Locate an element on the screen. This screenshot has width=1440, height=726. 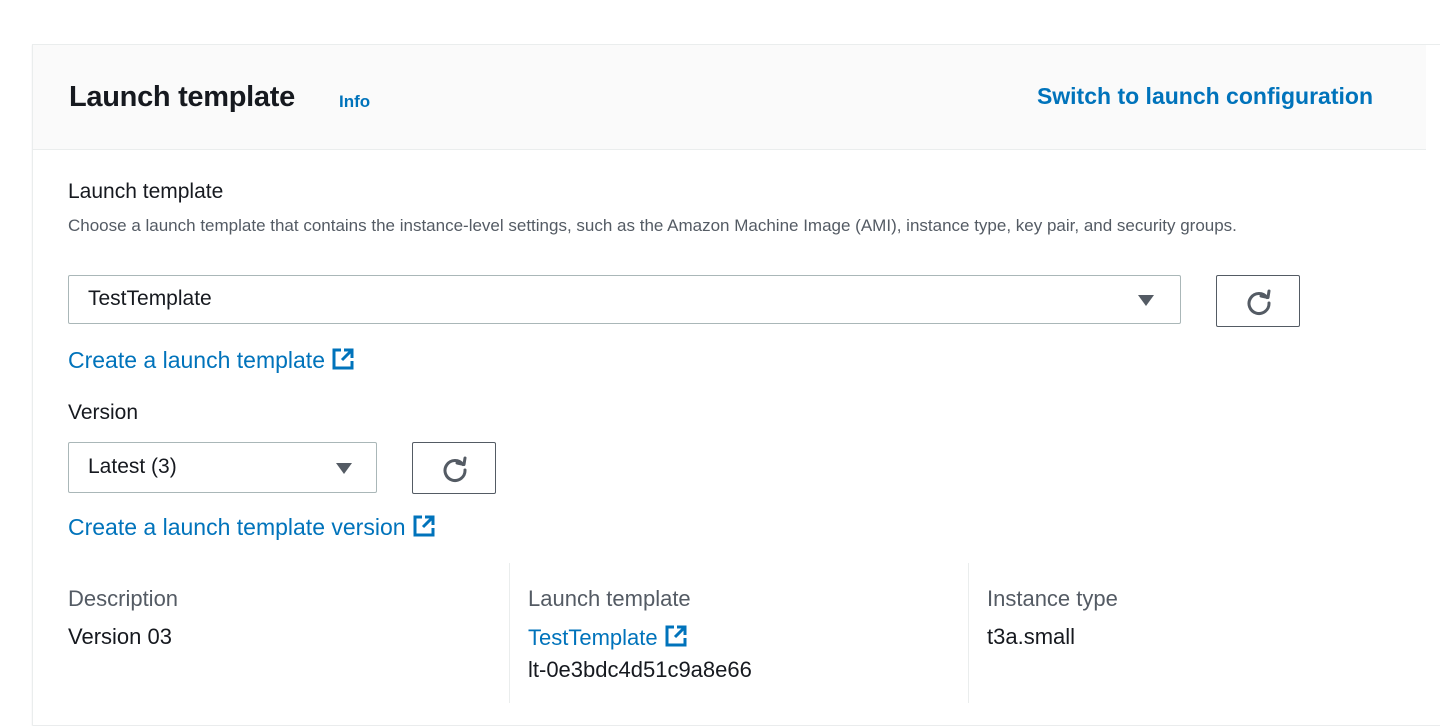
version-select-value: Latest (3) is located at coordinates (132, 466).